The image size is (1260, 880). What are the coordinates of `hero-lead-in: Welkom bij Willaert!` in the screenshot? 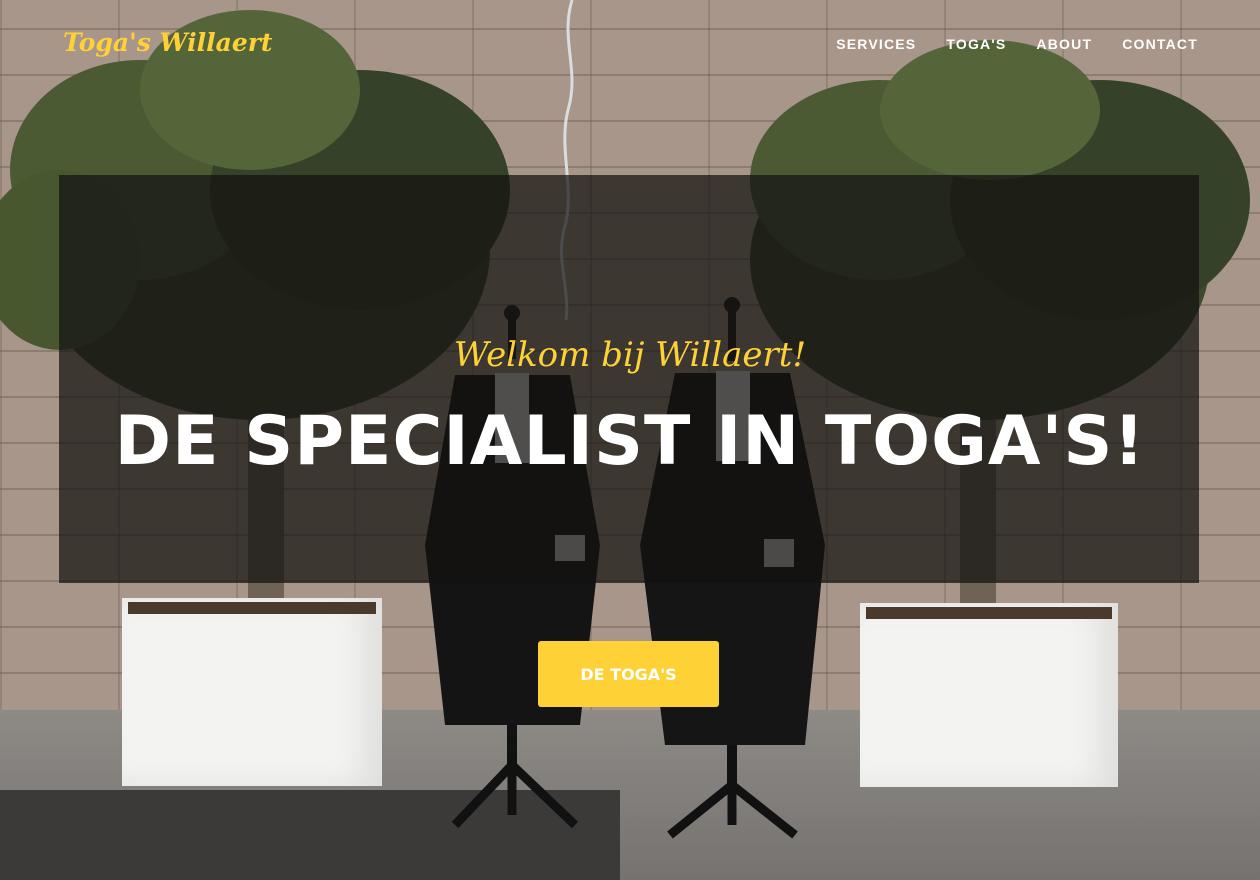 It's located at (630, 355).